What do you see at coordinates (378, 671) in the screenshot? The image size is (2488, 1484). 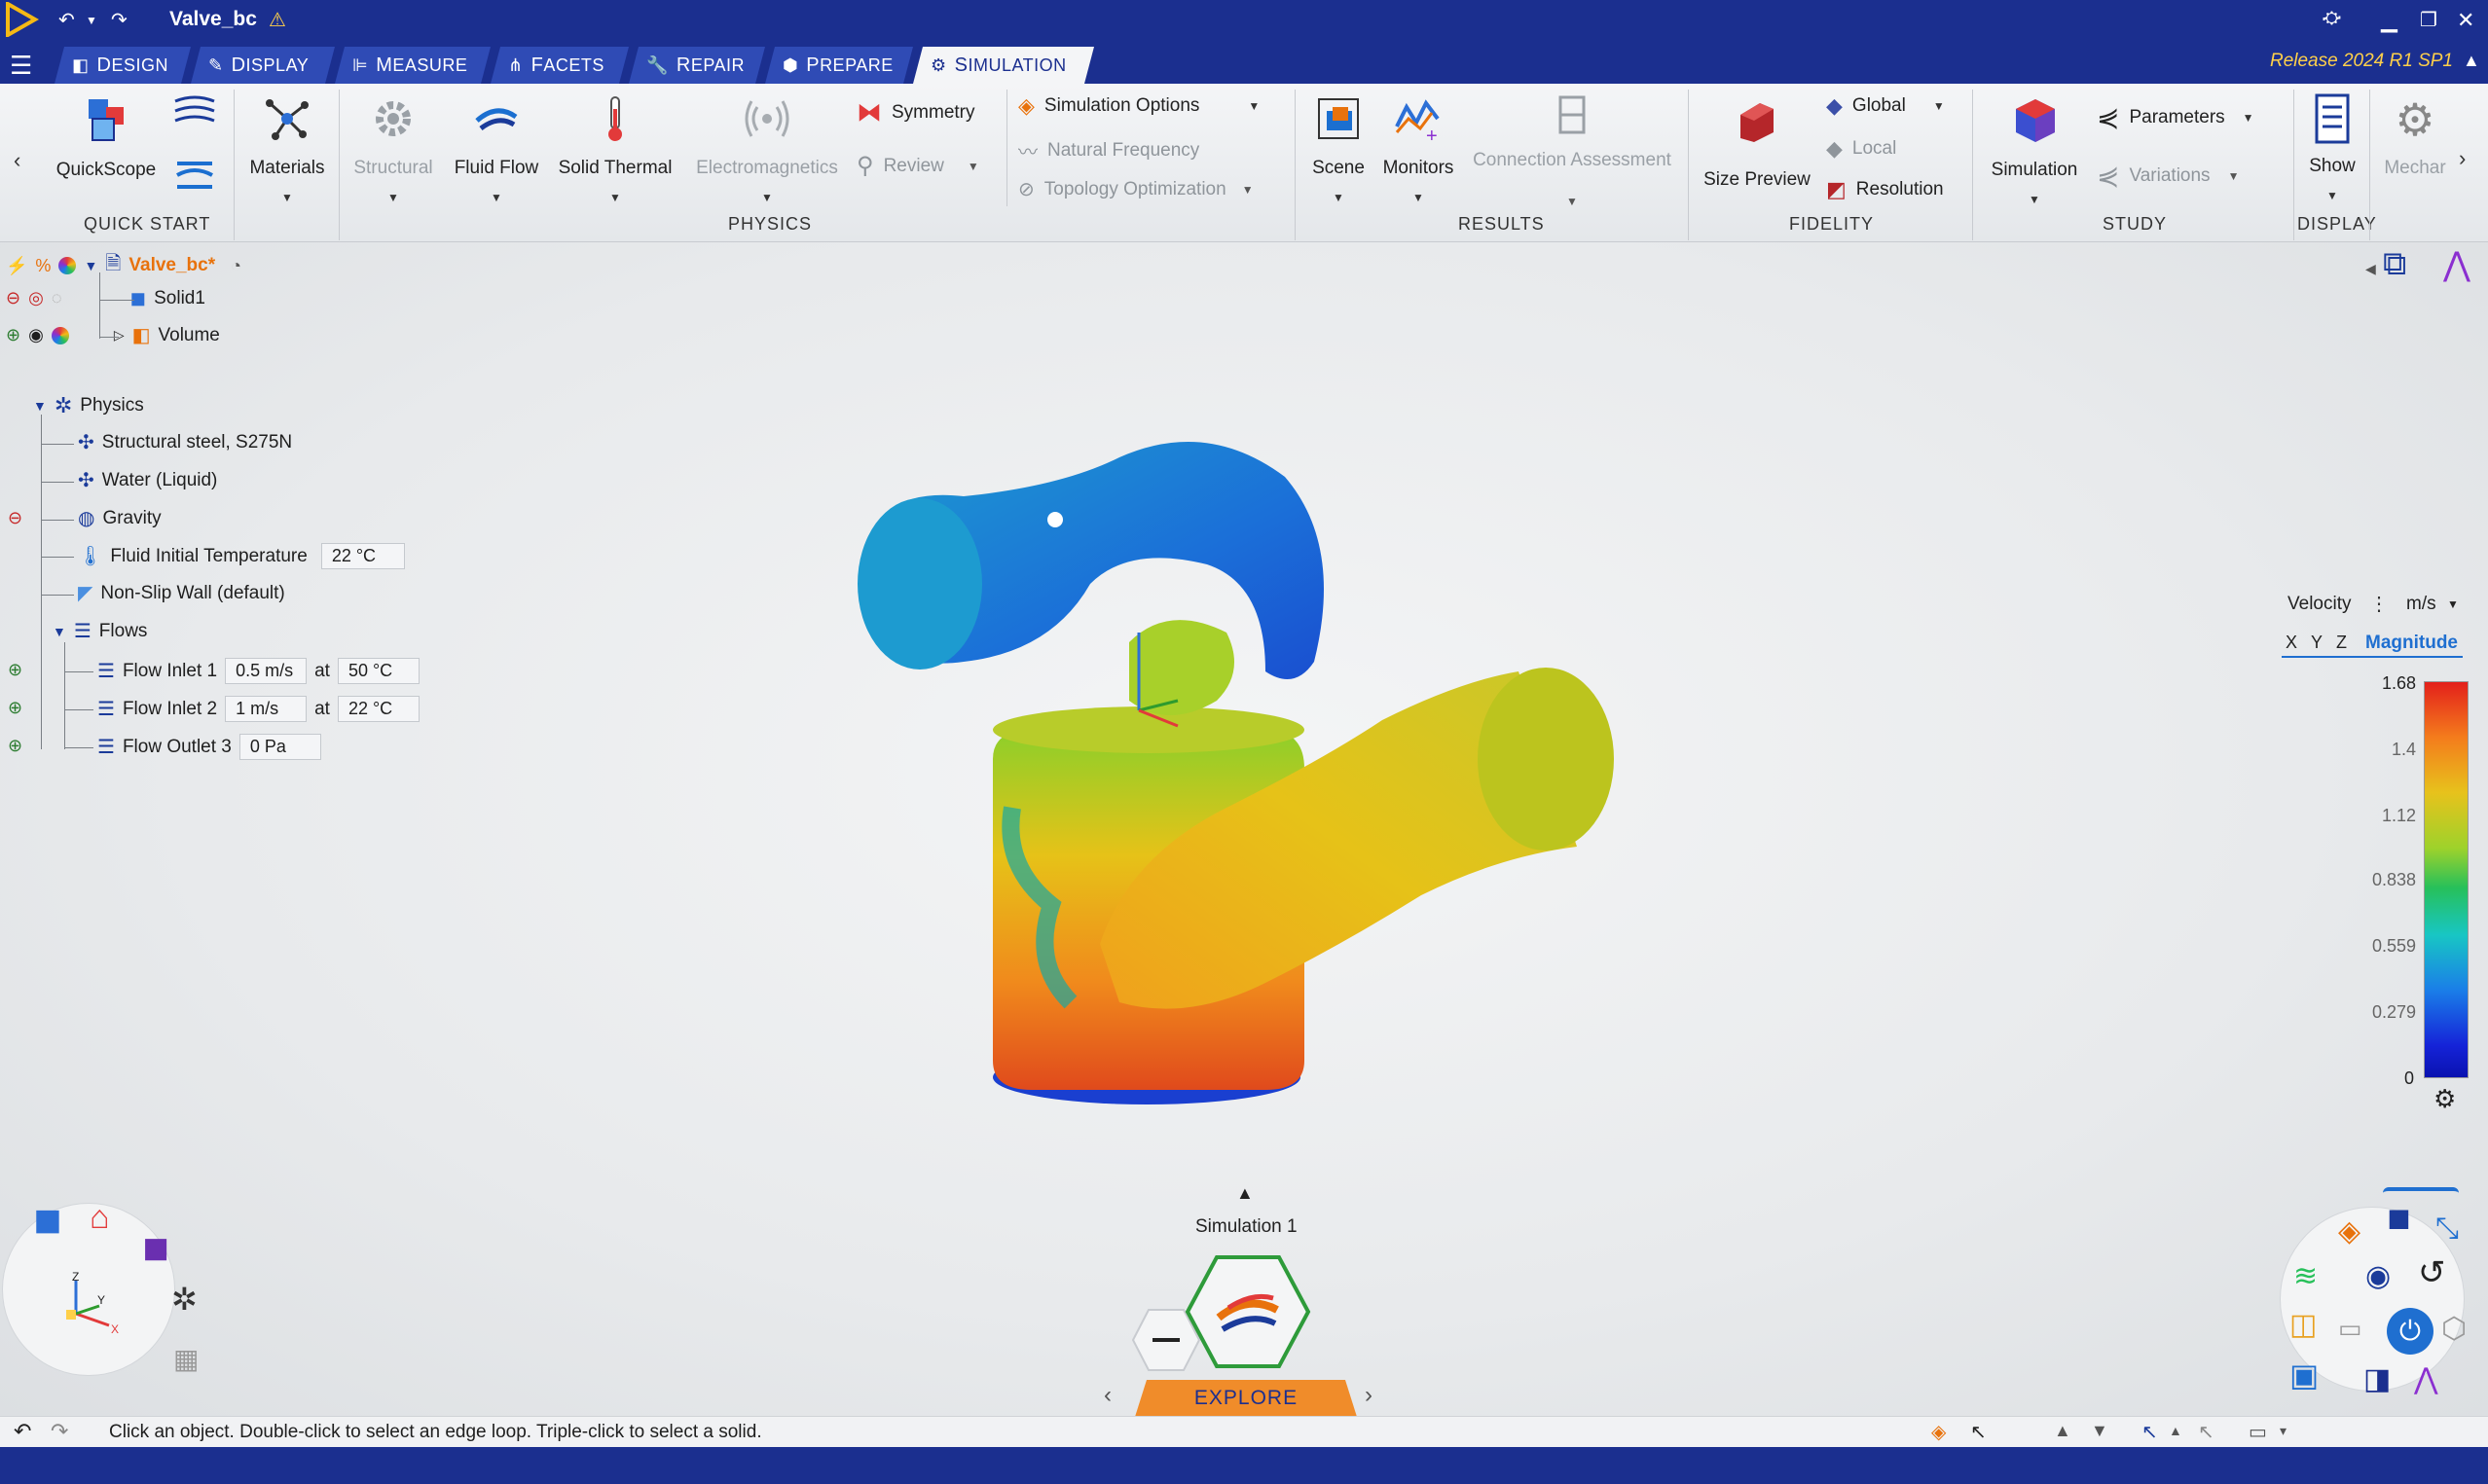 I see `inlet1-temperature-field: 50 °C` at bounding box center [378, 671].